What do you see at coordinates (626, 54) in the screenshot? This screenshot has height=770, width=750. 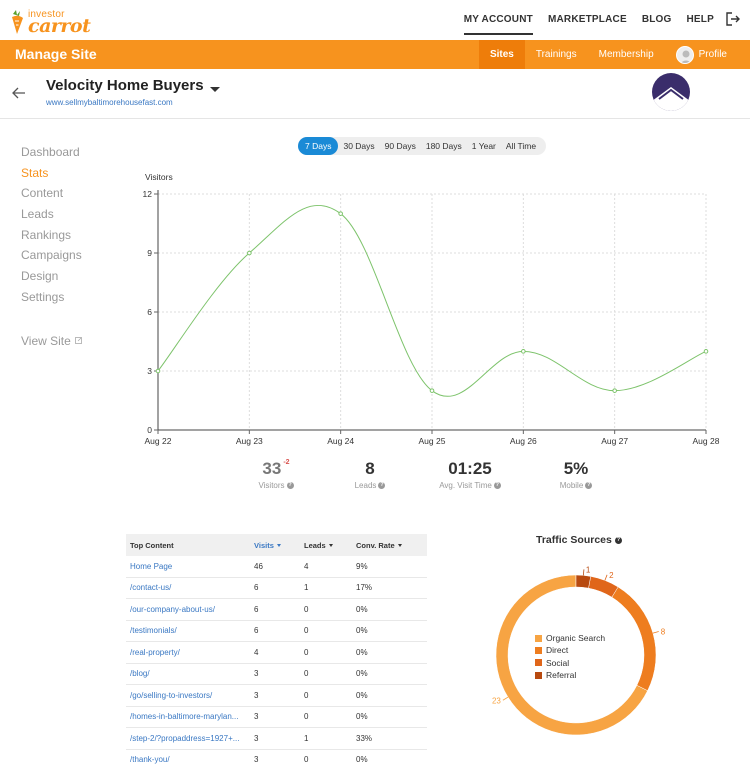 I see `tab-membership: Membership` at bounding box center [626, 54].